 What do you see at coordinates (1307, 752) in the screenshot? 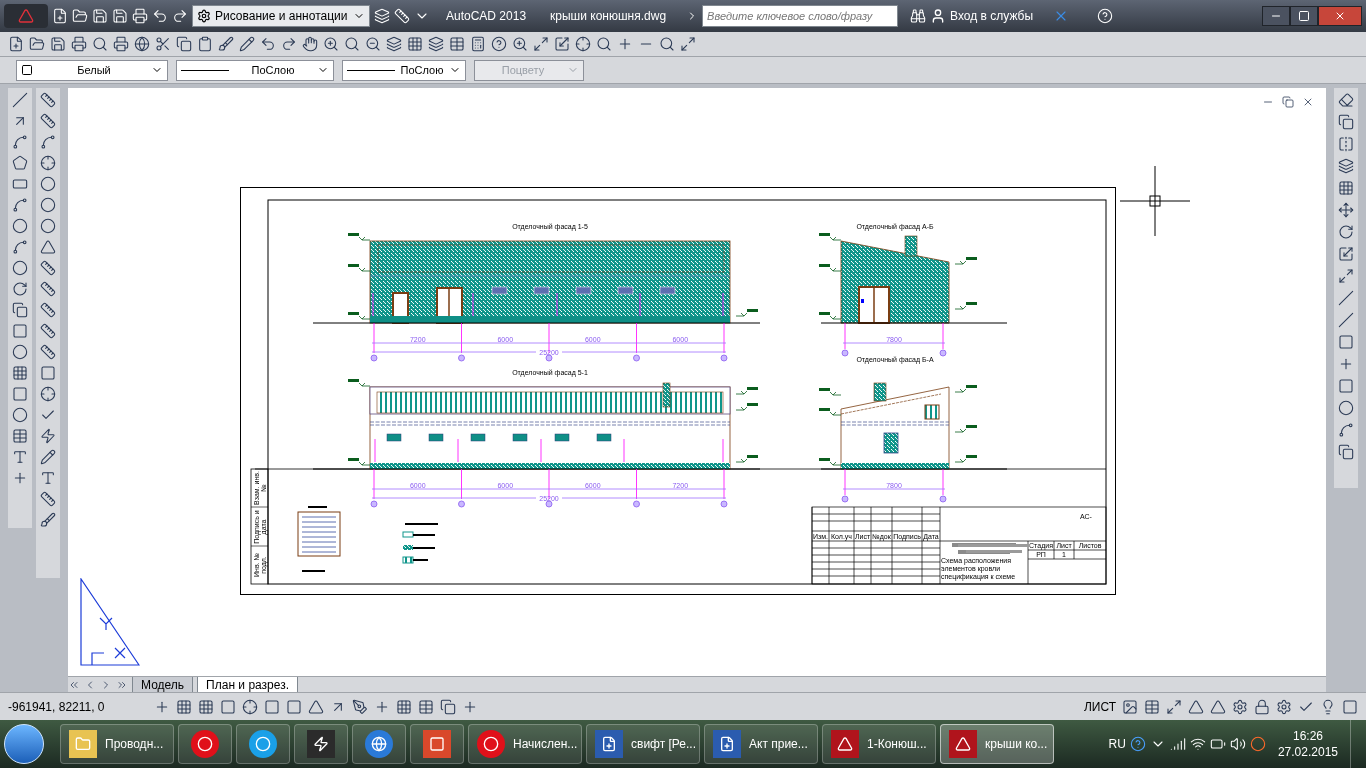
I see `clock-date: 27.02.2015` at bounding box center [1307, 752].